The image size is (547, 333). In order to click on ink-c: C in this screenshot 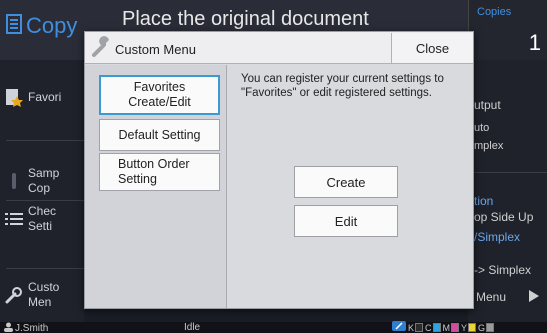, I will do `click(433, 328)`.